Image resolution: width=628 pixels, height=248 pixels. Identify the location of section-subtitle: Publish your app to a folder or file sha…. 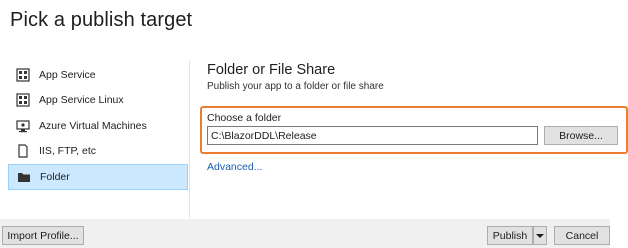
(295, 86).